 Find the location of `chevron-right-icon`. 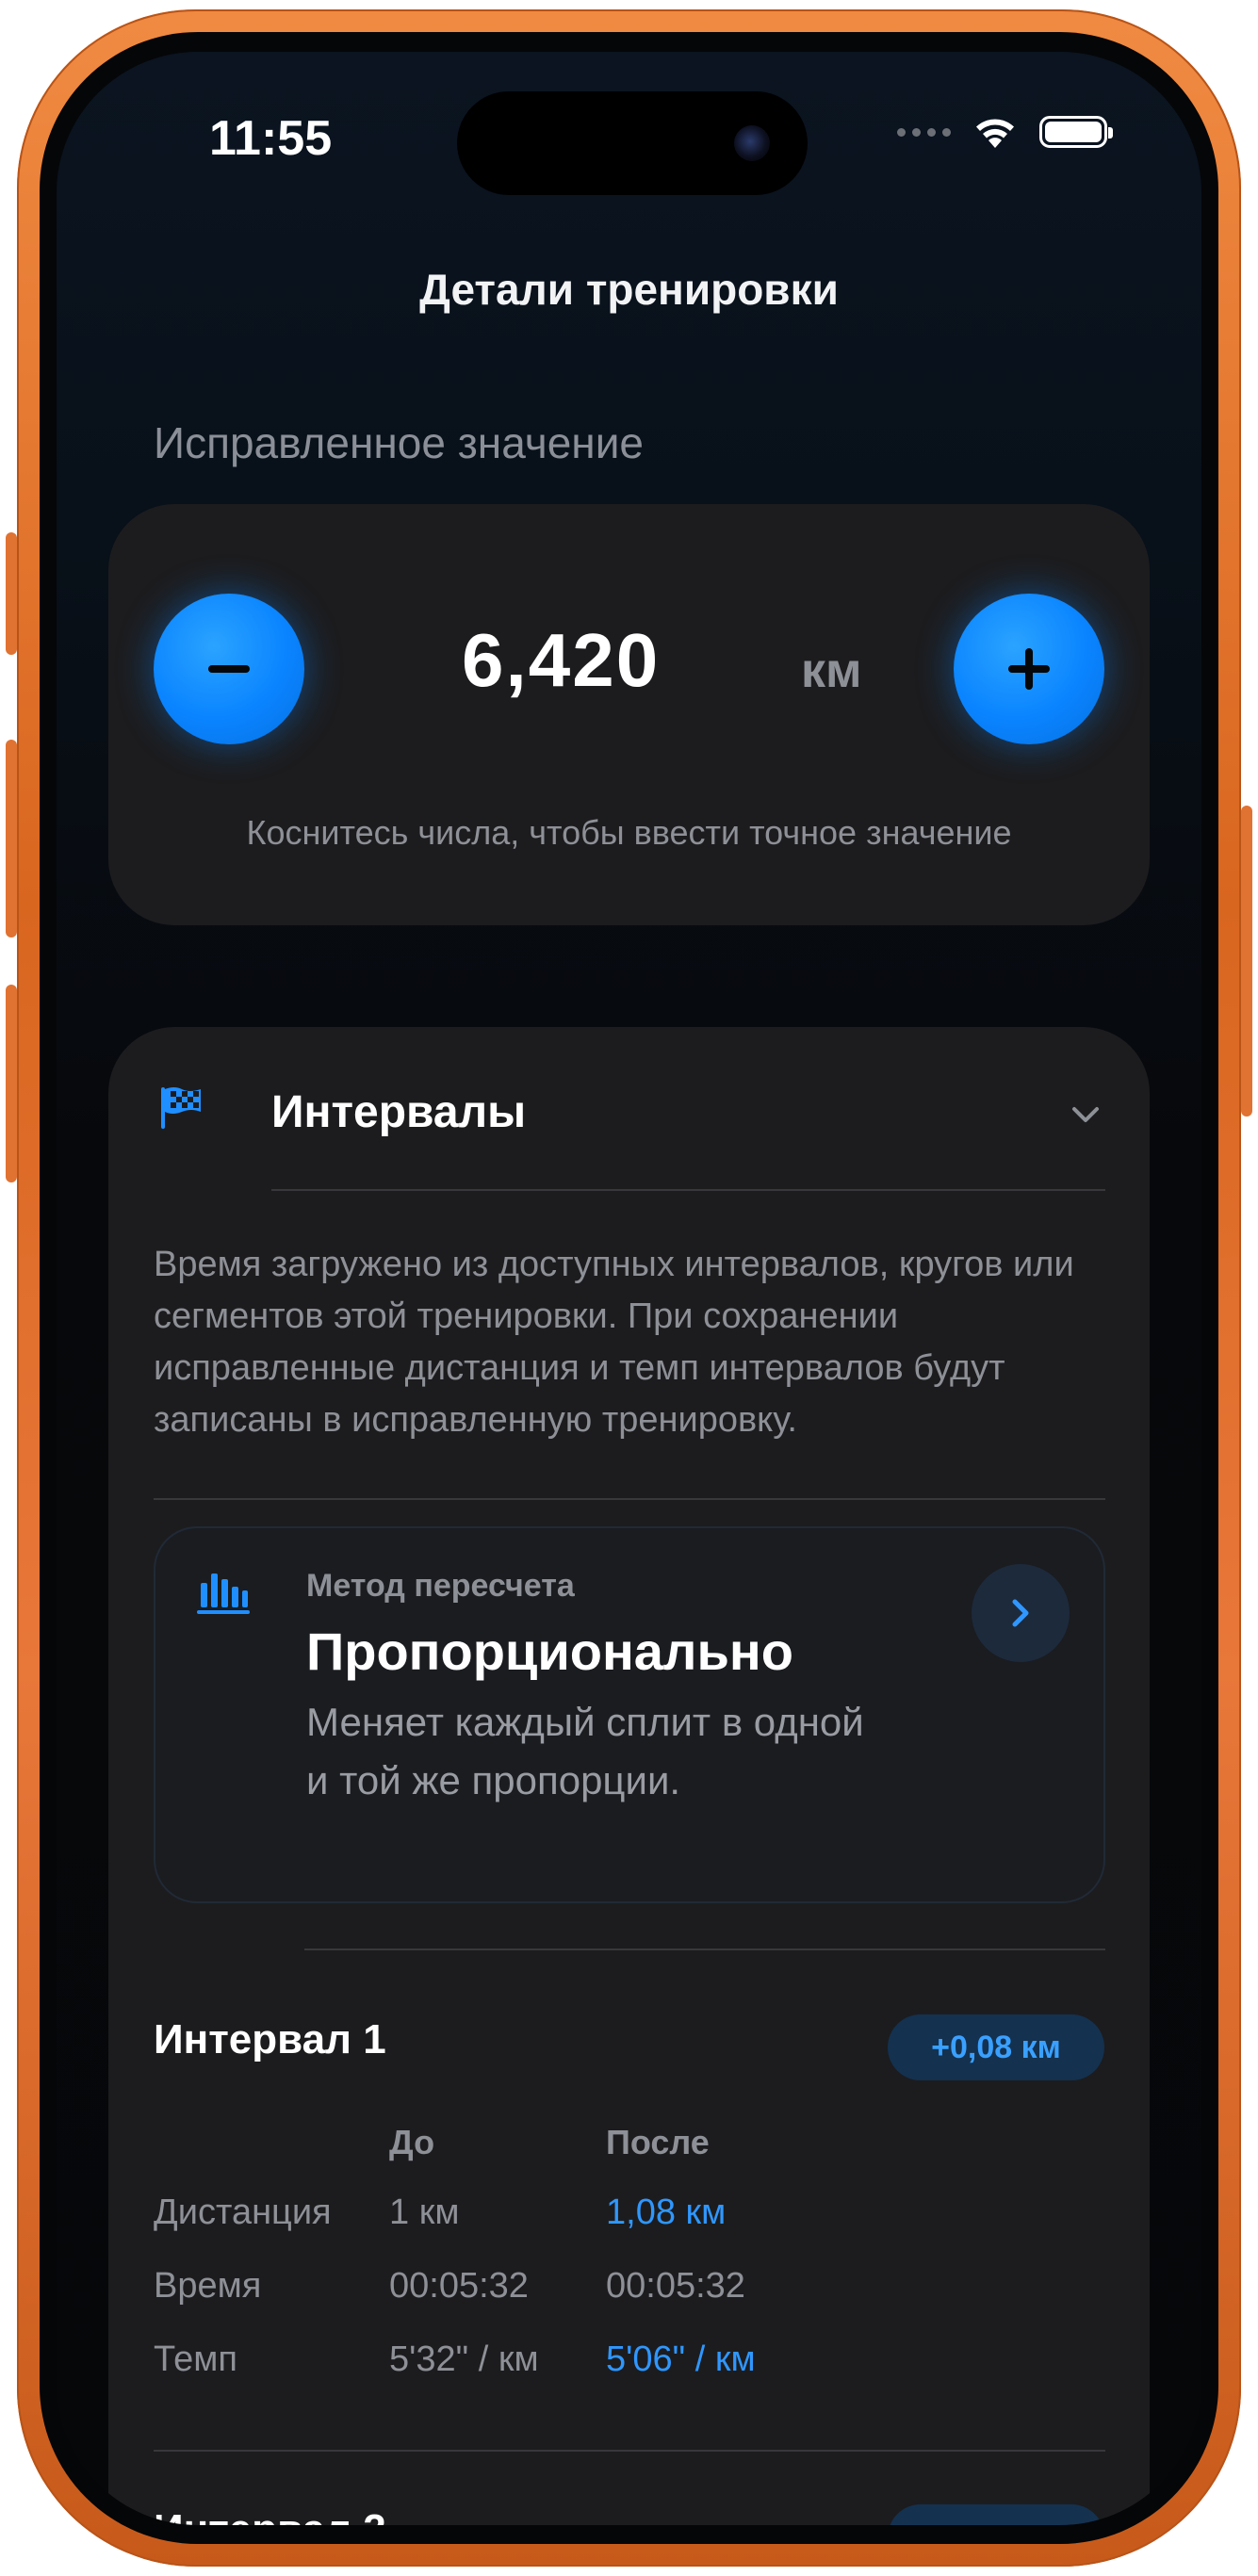

chevron-right-icon is located at coordinates (1020, 1613).